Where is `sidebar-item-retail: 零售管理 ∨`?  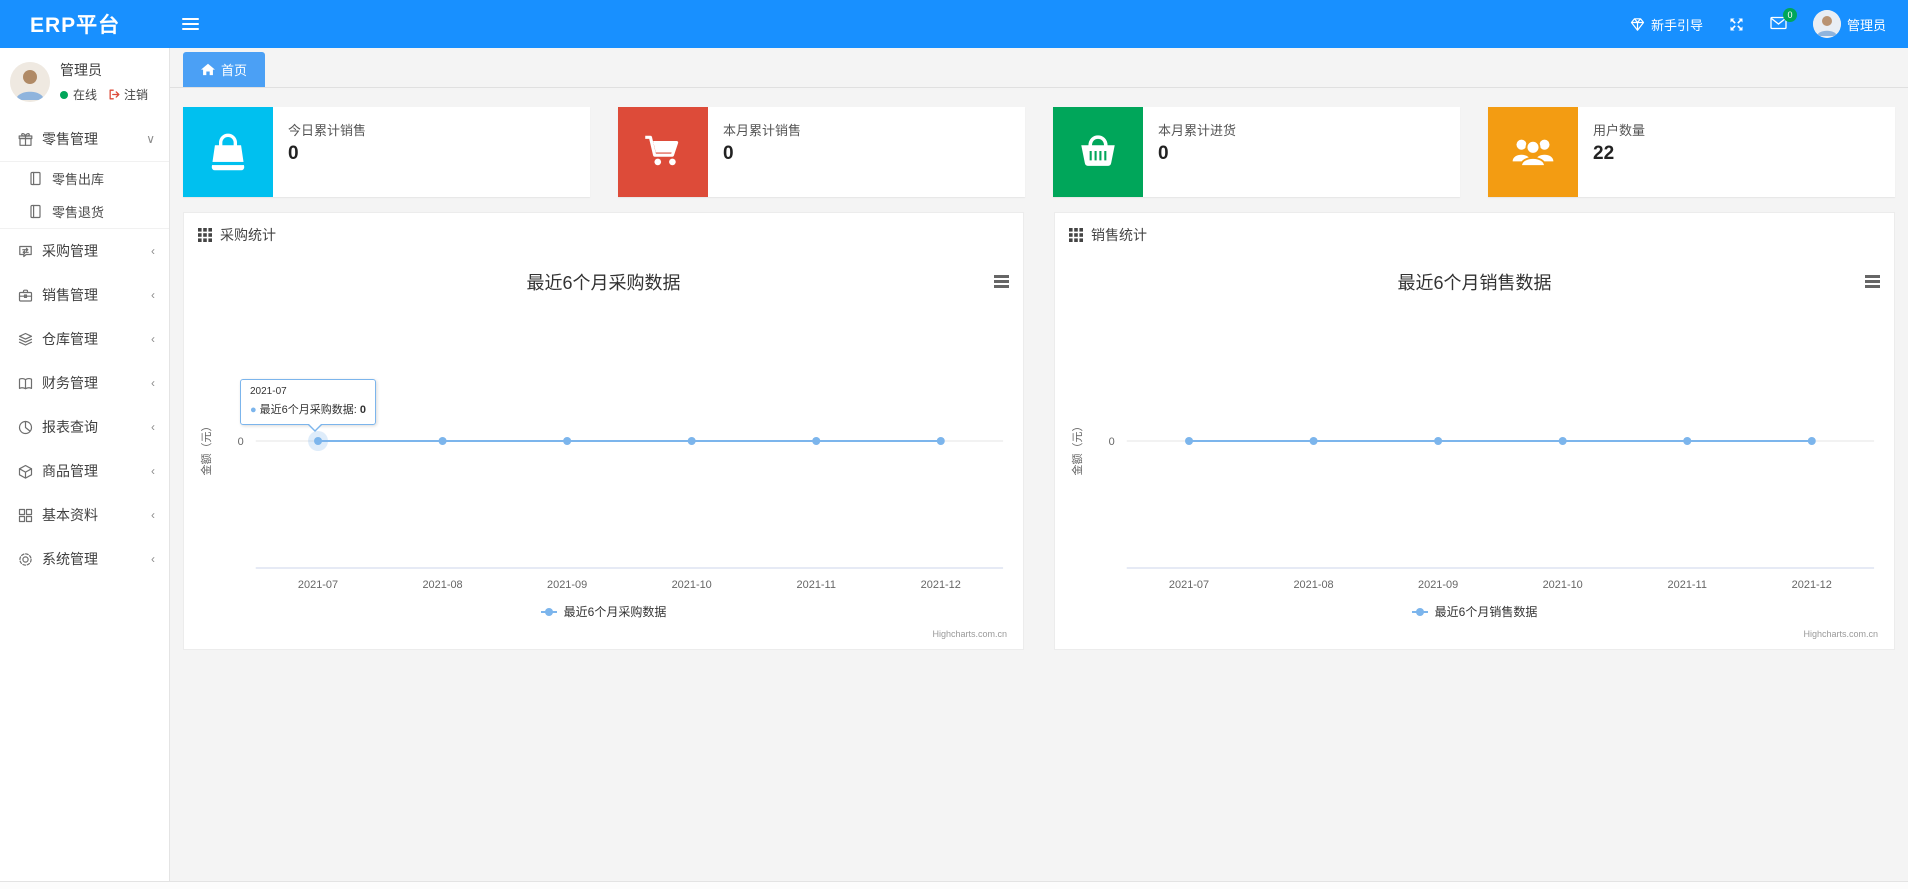
sidebar-item-retail: 零售管理 ∨ is located at coordinates (84, 139).